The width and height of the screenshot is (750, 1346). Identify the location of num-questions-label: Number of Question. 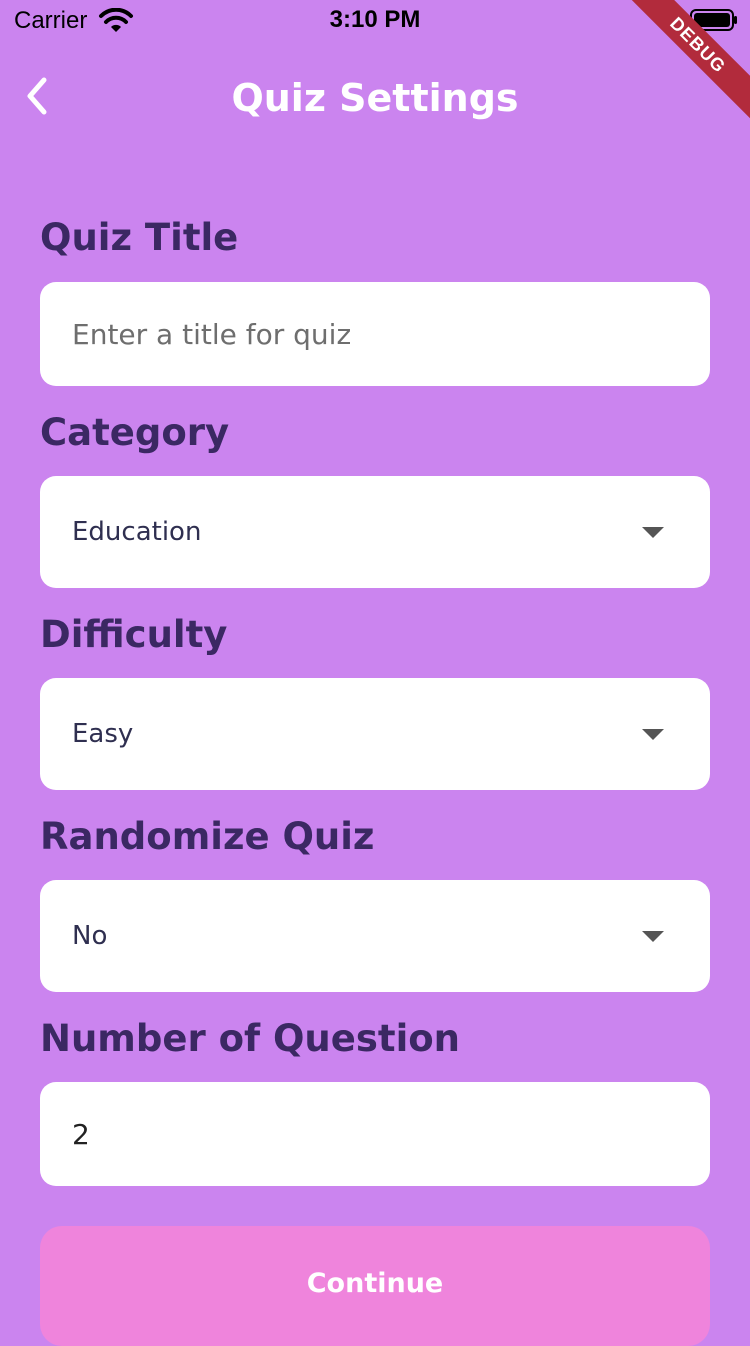
(250, 1038).